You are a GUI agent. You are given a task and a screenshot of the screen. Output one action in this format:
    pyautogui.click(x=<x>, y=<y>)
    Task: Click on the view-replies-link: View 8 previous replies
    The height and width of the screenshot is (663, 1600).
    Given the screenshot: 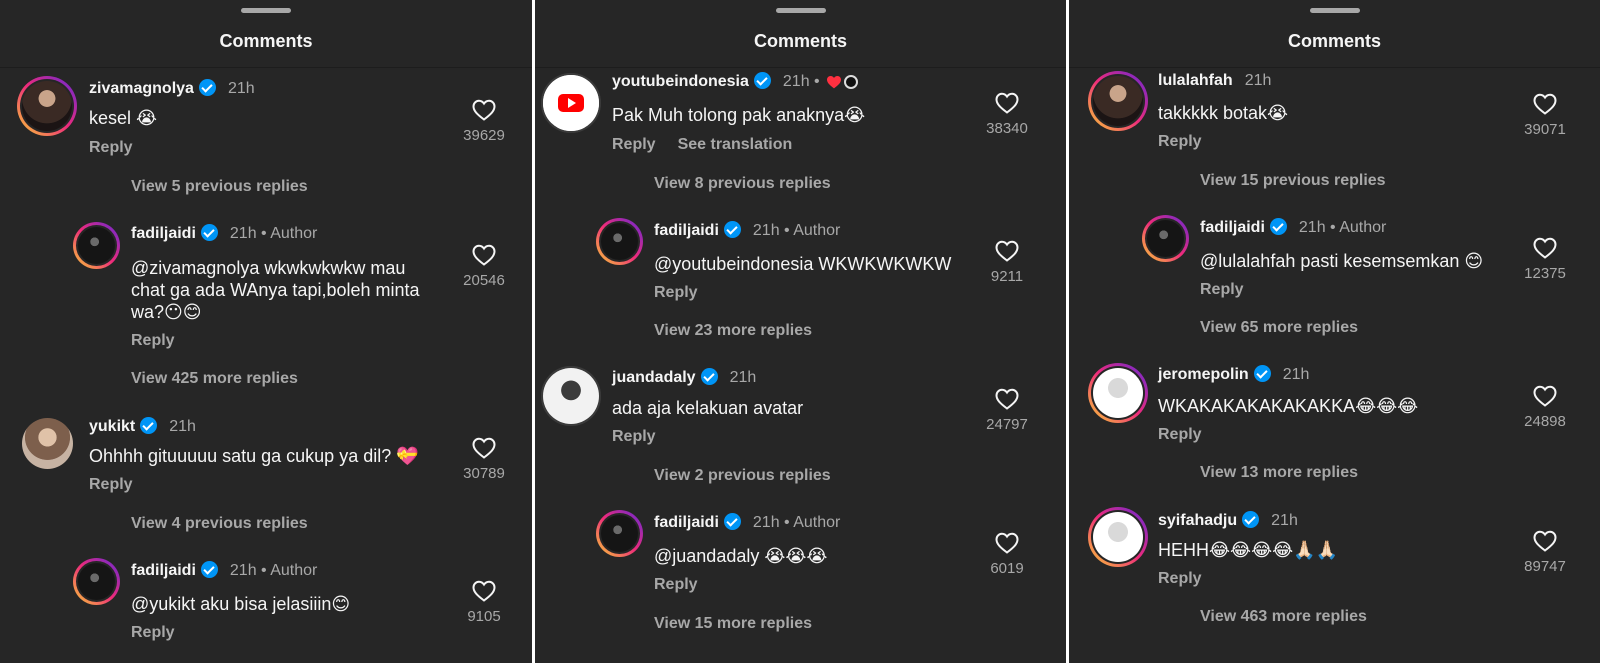 What is the action you would take?
    pyautogui.click(x=742, y=184)
    